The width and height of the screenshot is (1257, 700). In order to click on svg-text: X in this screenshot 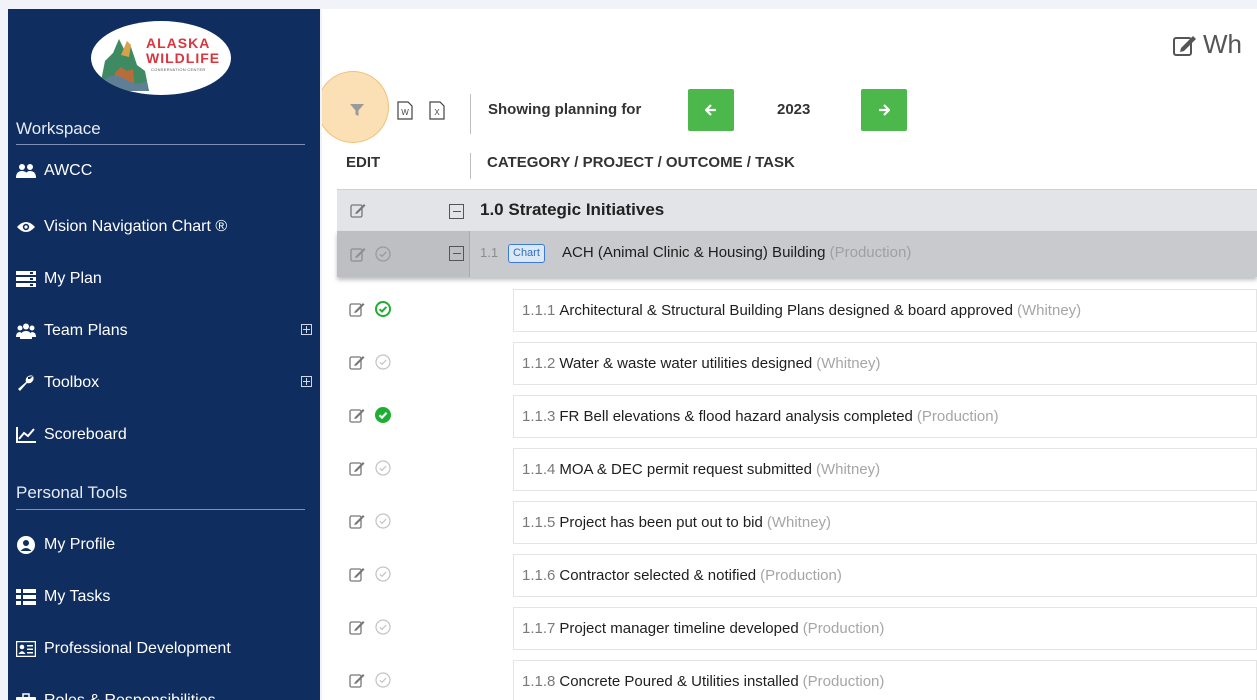, I will do `click(437, 112)`.